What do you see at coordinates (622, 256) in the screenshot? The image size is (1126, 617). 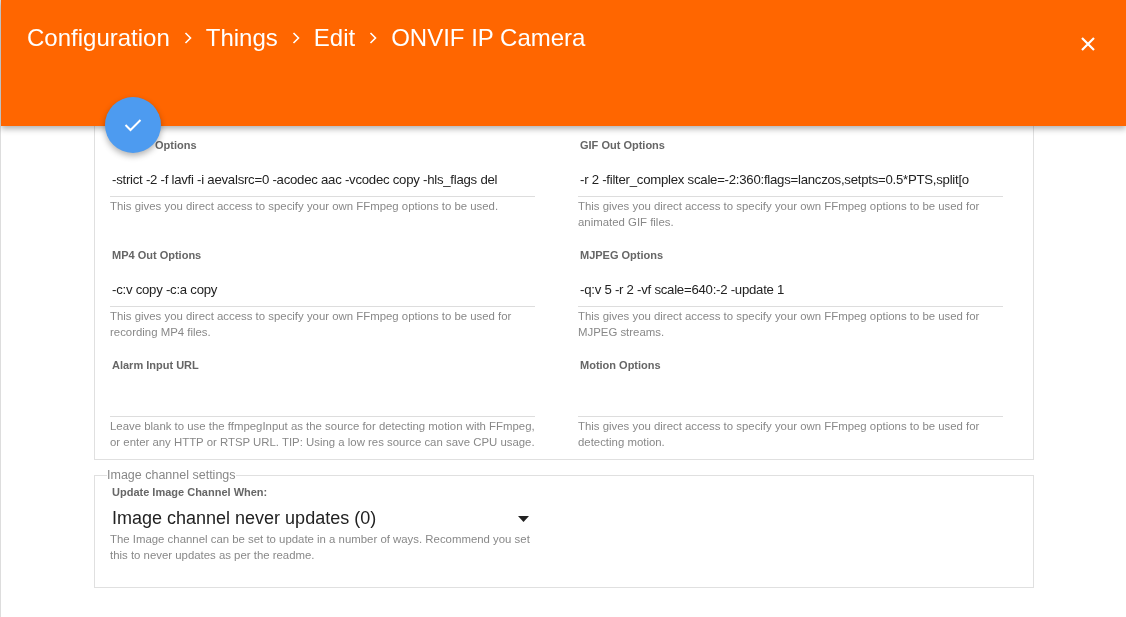 I see `field-label: MJPEG Options` at bounding box center [622, 256].